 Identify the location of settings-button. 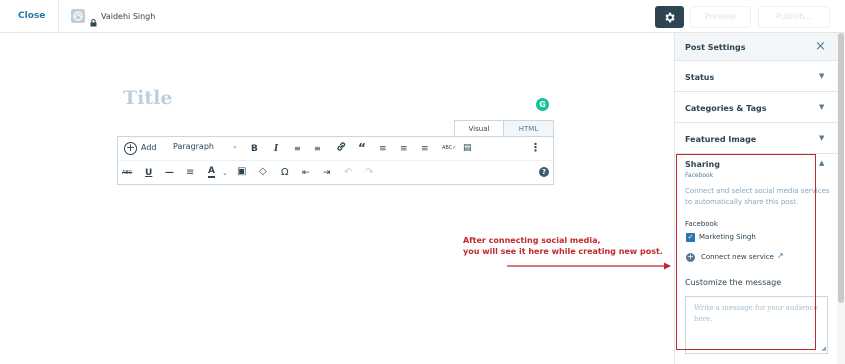
(669, 17).